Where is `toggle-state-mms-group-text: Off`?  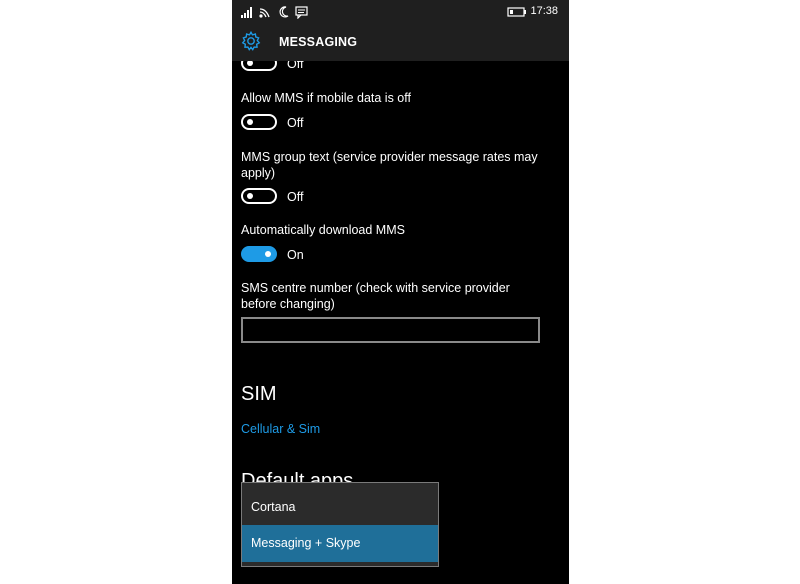 toggle-state-mms-group-text: Off is located at coordinates (295, 197).